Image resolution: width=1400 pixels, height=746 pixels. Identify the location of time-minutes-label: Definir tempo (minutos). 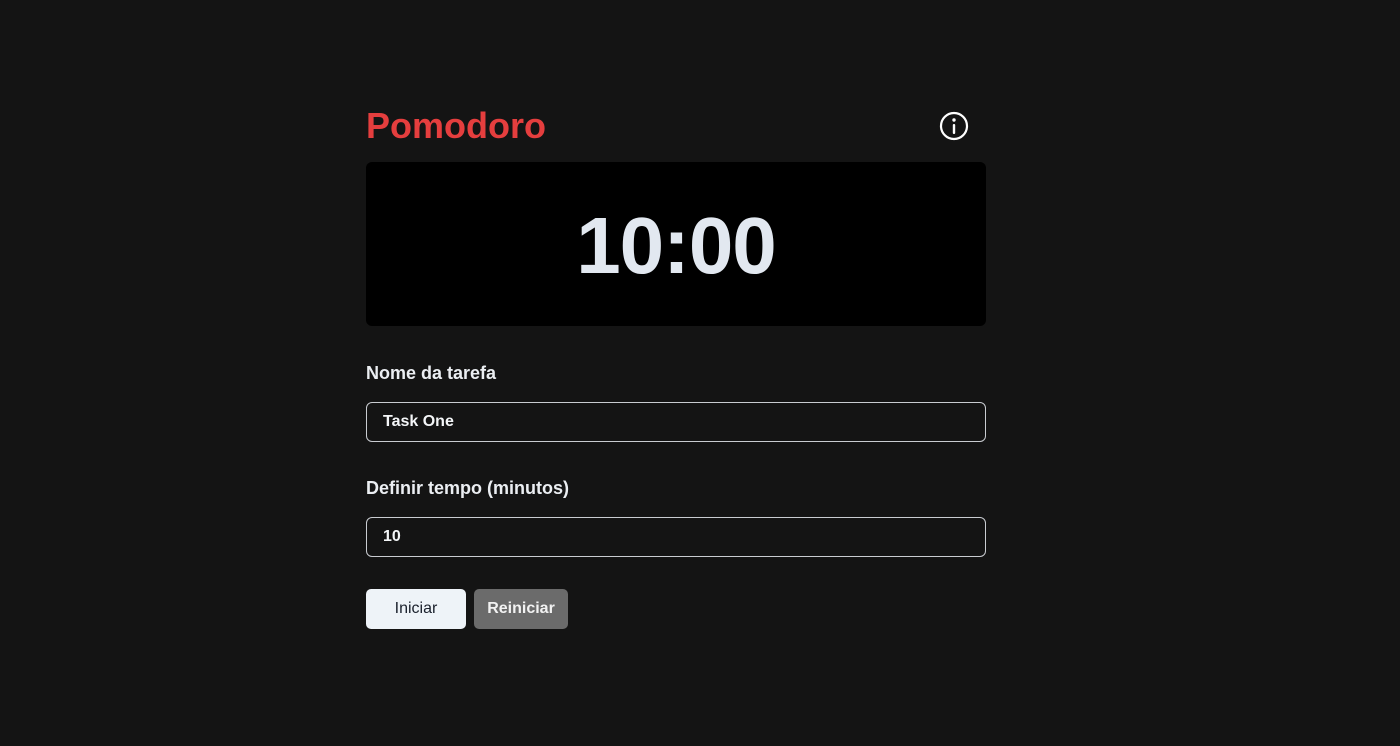
(467, 488).